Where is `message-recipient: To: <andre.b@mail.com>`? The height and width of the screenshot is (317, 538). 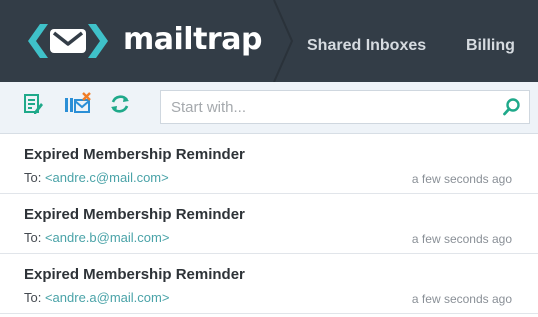
message-recipient: To: <andre.b@mail.com> is located at coordinates (96, 238).